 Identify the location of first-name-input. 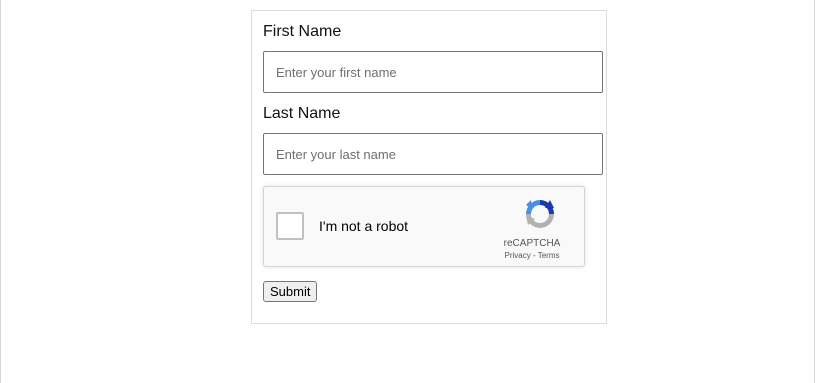
(433, 72).